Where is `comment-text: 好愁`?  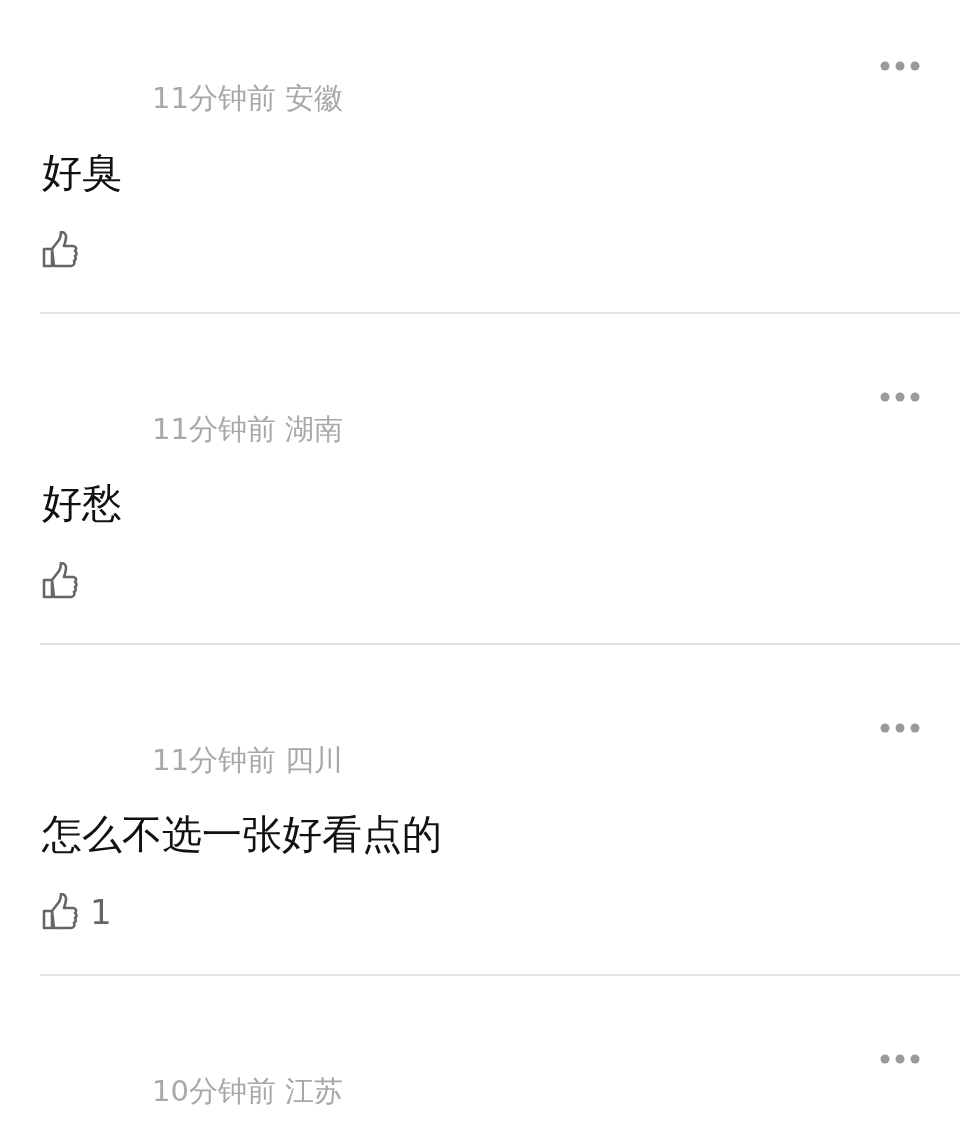
comment-text: 好愁 is located at coordinates (82, 503).